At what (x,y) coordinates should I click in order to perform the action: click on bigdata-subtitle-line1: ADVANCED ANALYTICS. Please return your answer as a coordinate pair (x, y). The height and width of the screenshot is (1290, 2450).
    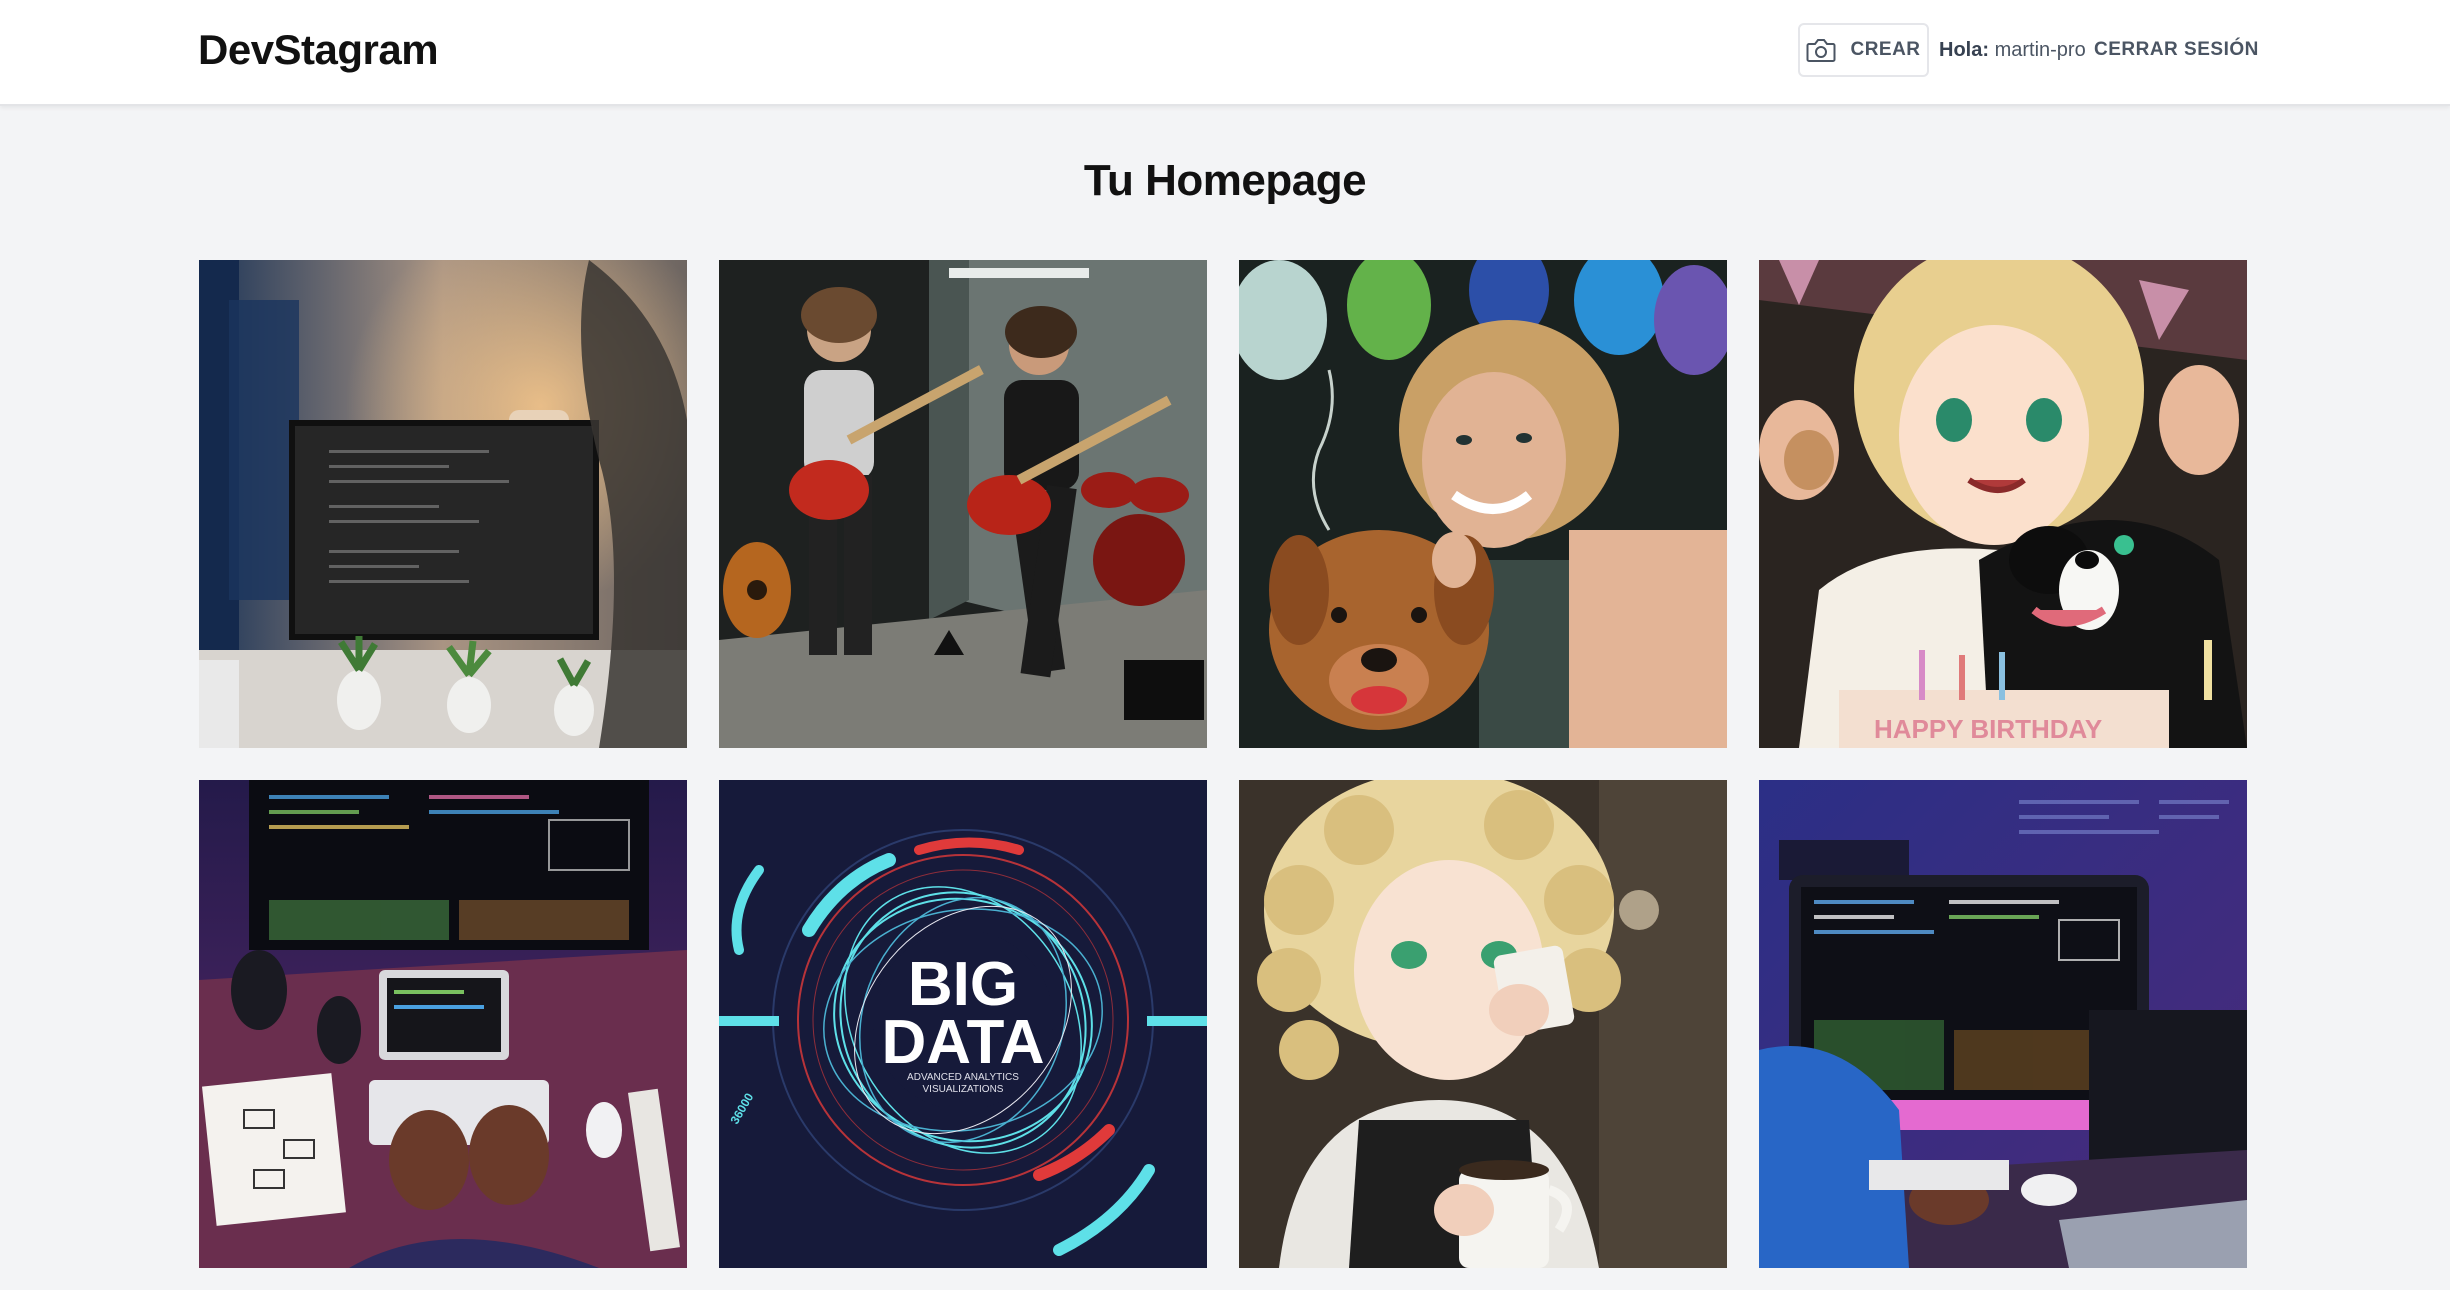
    Looking at the image, I should click on (963, 1077).